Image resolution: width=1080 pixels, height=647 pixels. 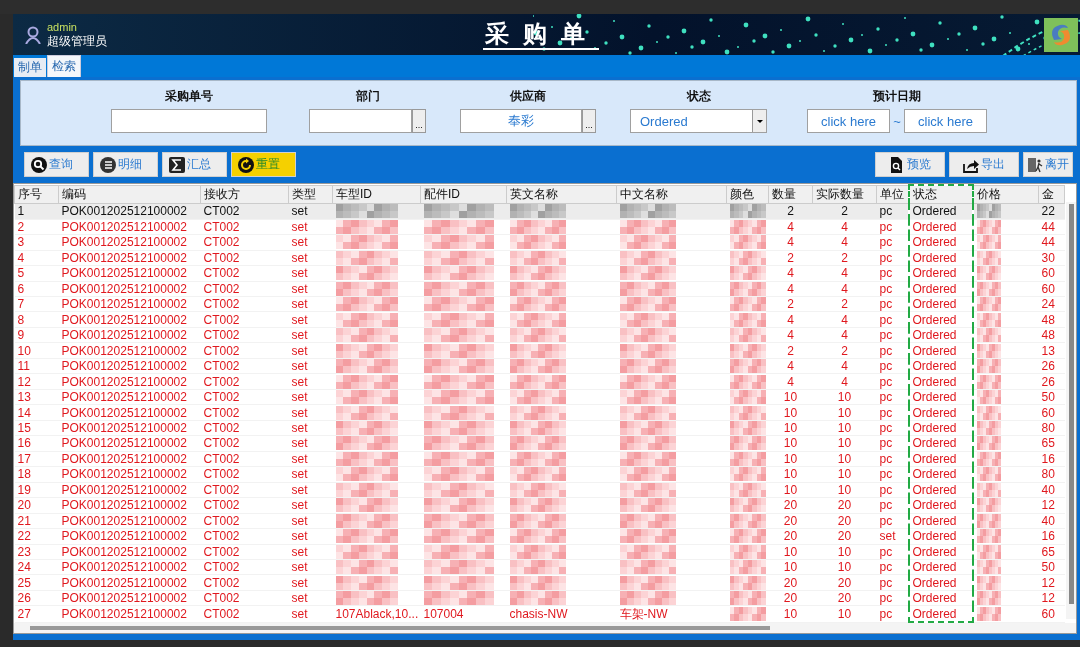 I want to click on dropdown-arrow-icon, so click(x=759, y=121).